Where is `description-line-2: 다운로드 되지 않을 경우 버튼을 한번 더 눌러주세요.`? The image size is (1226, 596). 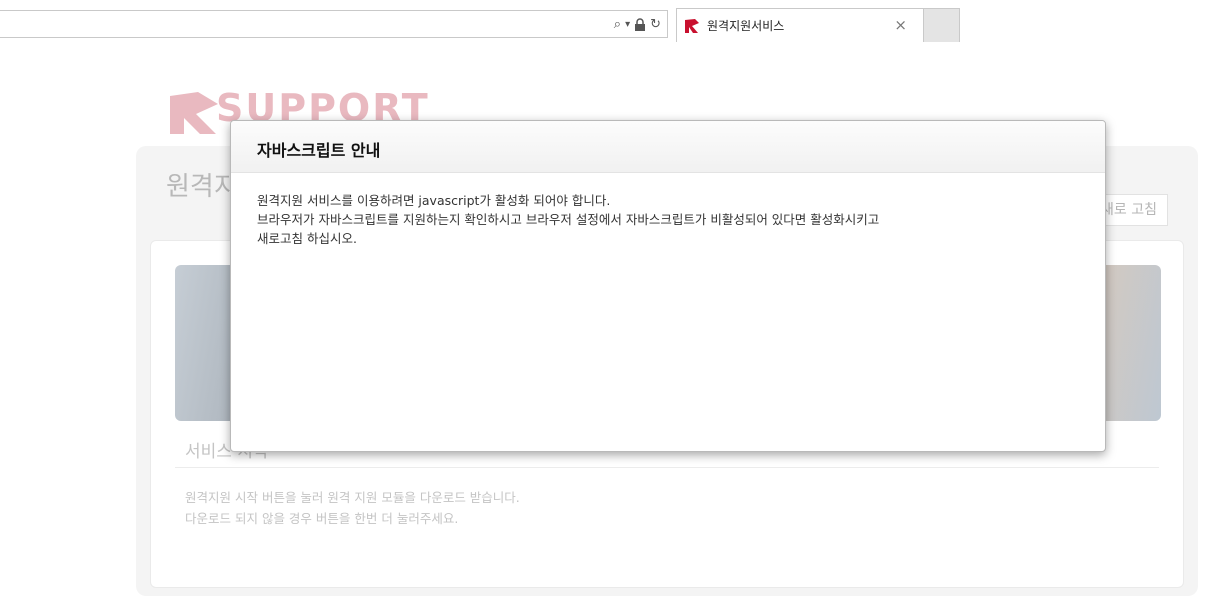 description-line-2: 다운로드 되지 않을 경우 버튼을 한번 더 눌러주세요. is located at coordinates (322, 518).